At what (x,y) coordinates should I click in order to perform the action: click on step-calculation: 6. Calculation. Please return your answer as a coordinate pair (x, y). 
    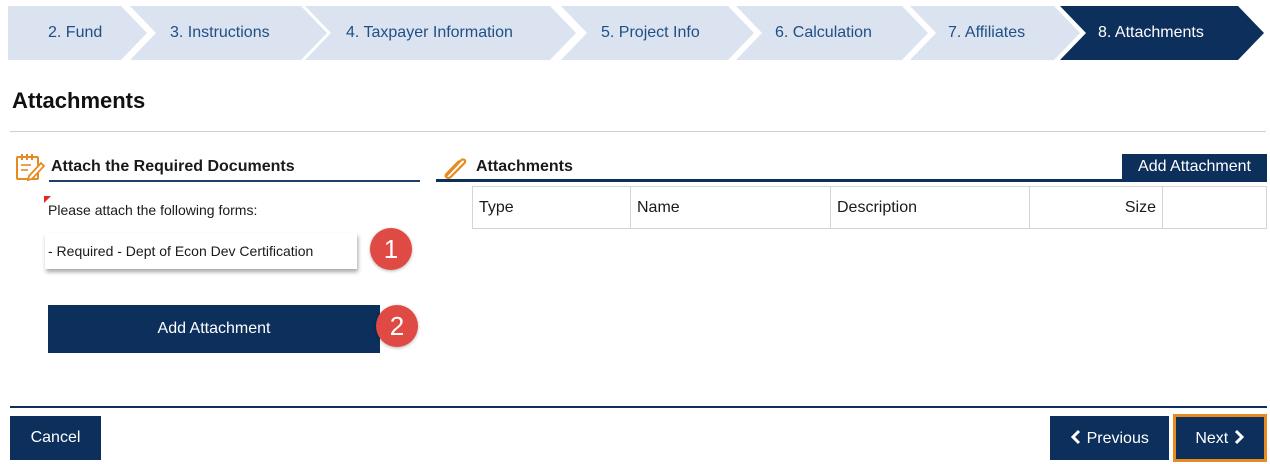
    Looking at the image, I should click on (832, 33).